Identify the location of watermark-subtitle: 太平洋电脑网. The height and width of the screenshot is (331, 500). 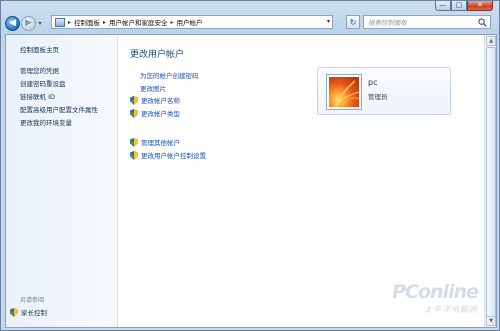
(451, 309).